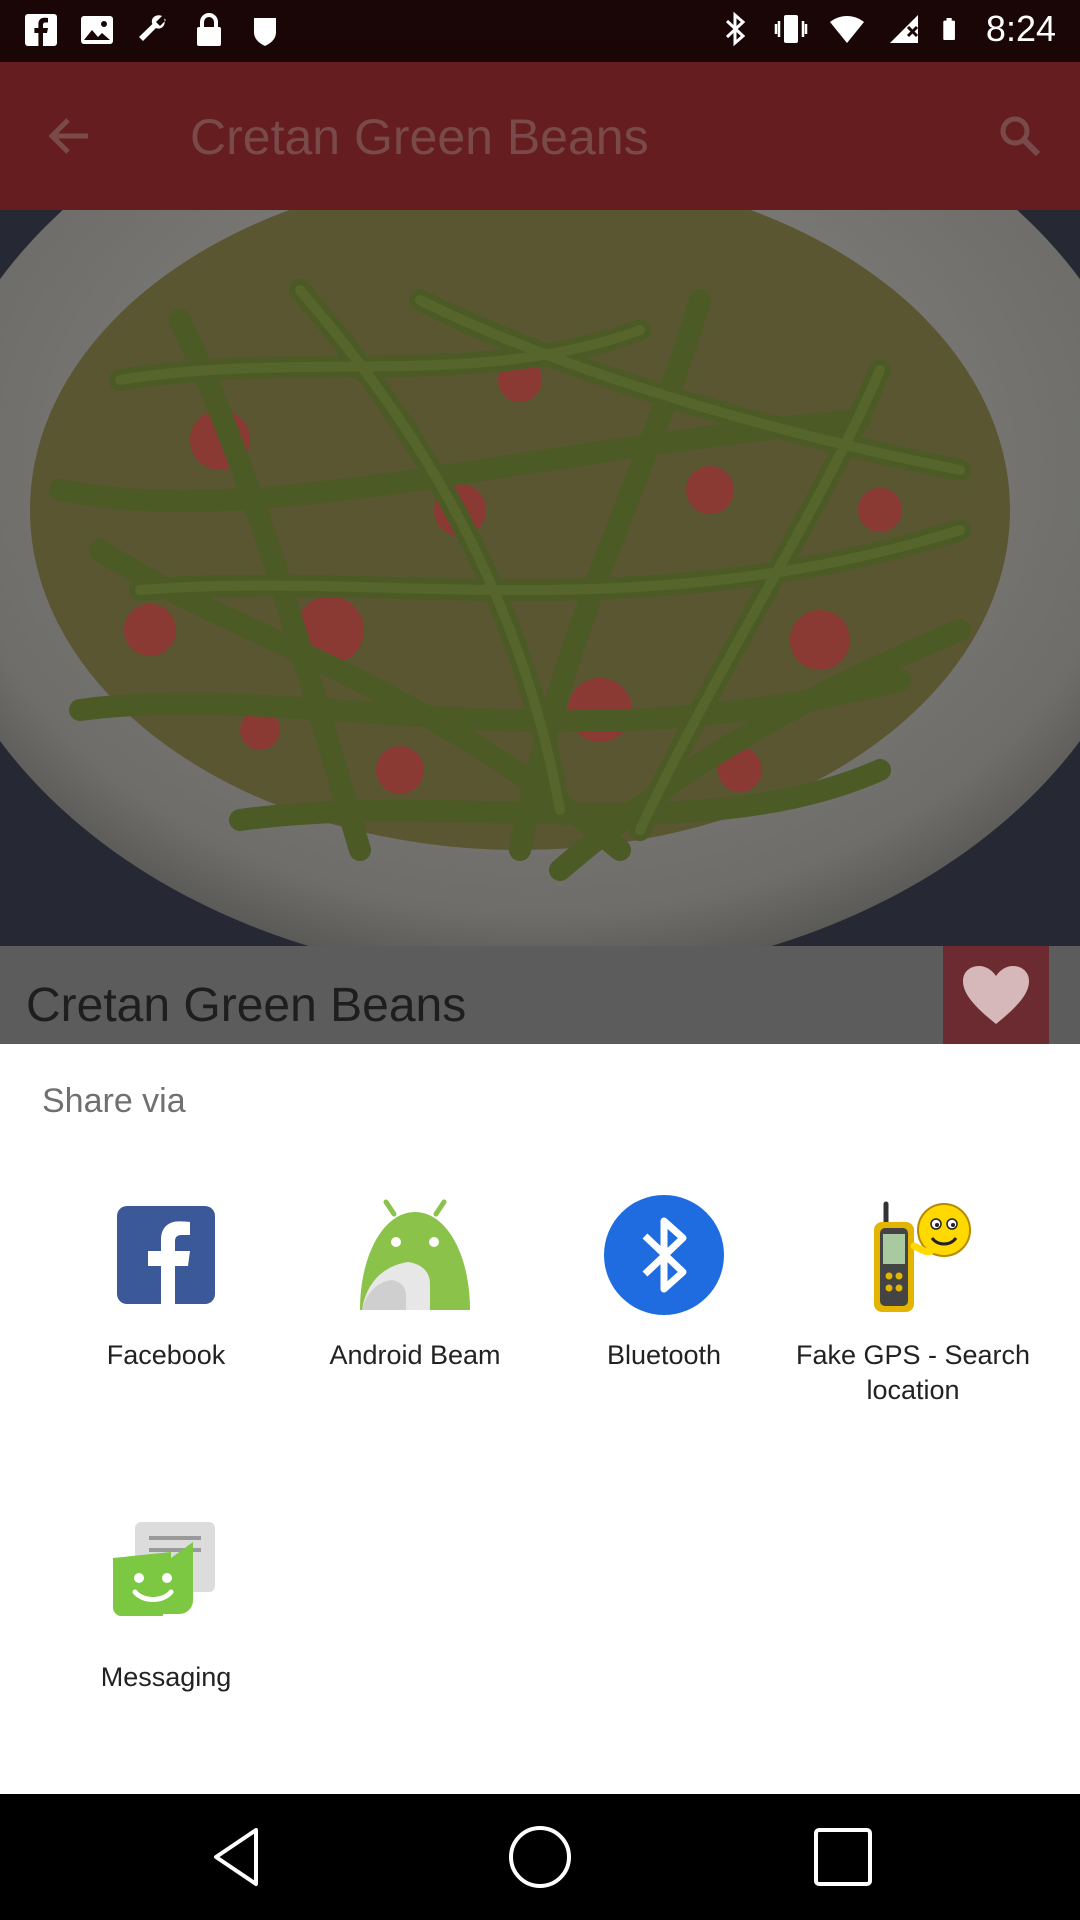 This screenshot has height=1920, width=1080. I want to click on heart-icon, so click(996, 995).